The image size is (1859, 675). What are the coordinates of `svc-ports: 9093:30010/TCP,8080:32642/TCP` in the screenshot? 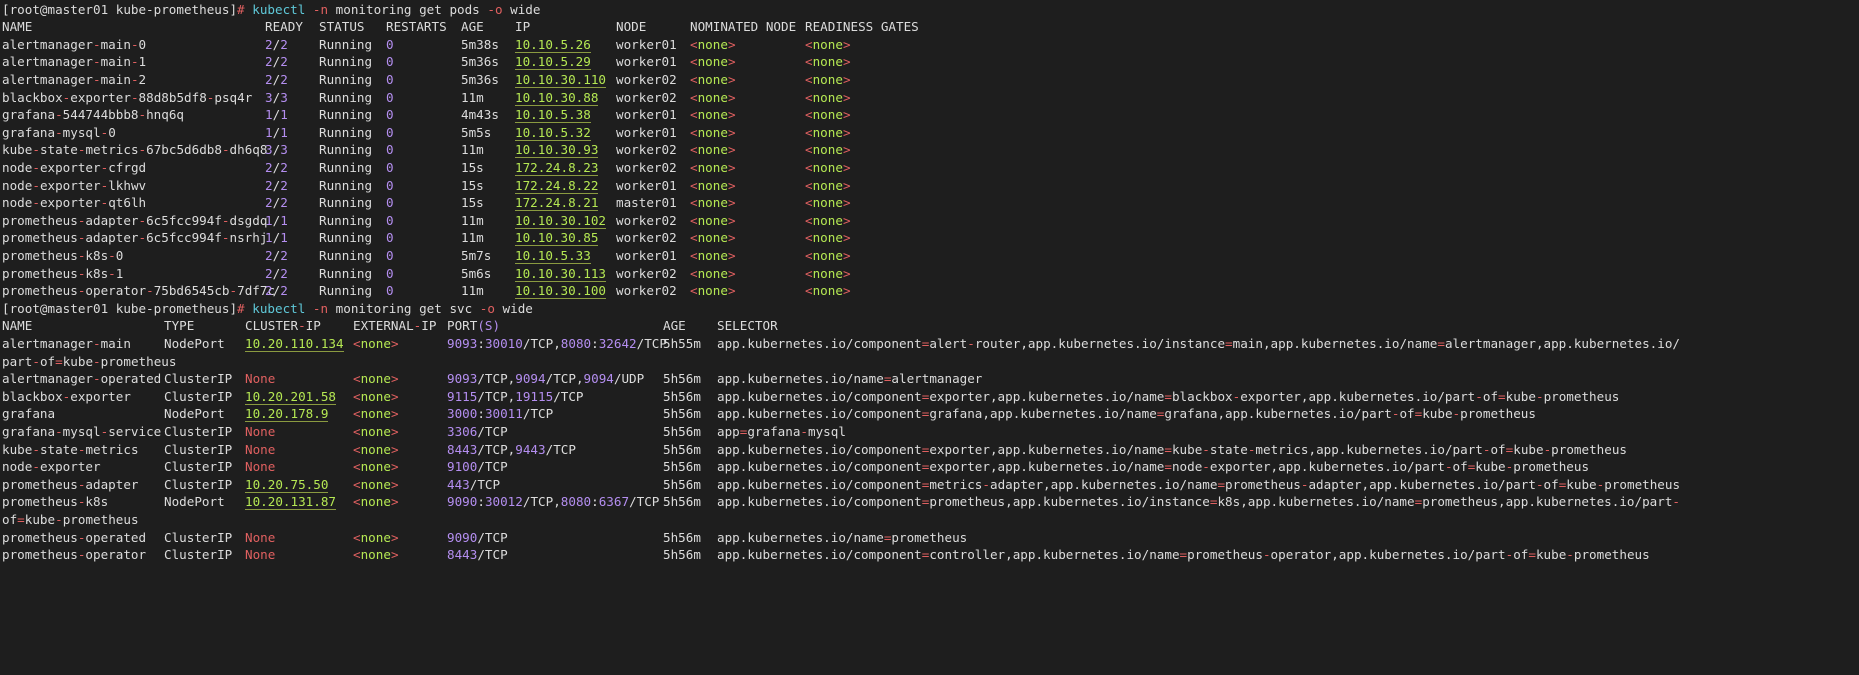 It's located at (557, 343).